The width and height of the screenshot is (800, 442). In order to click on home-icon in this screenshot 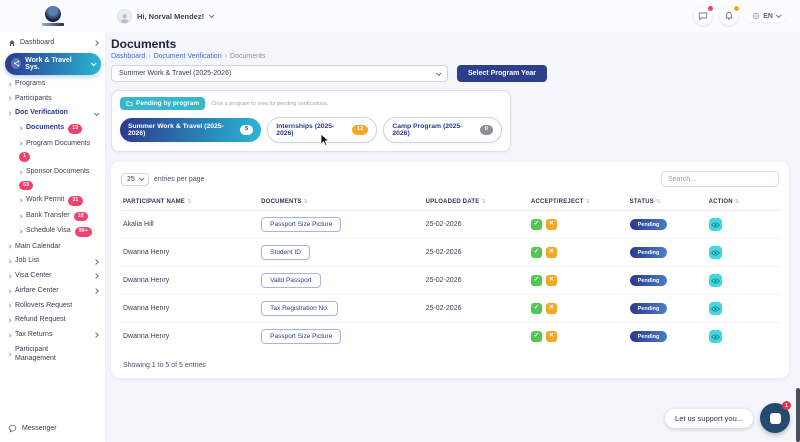, I will do `click(12, 43)`.